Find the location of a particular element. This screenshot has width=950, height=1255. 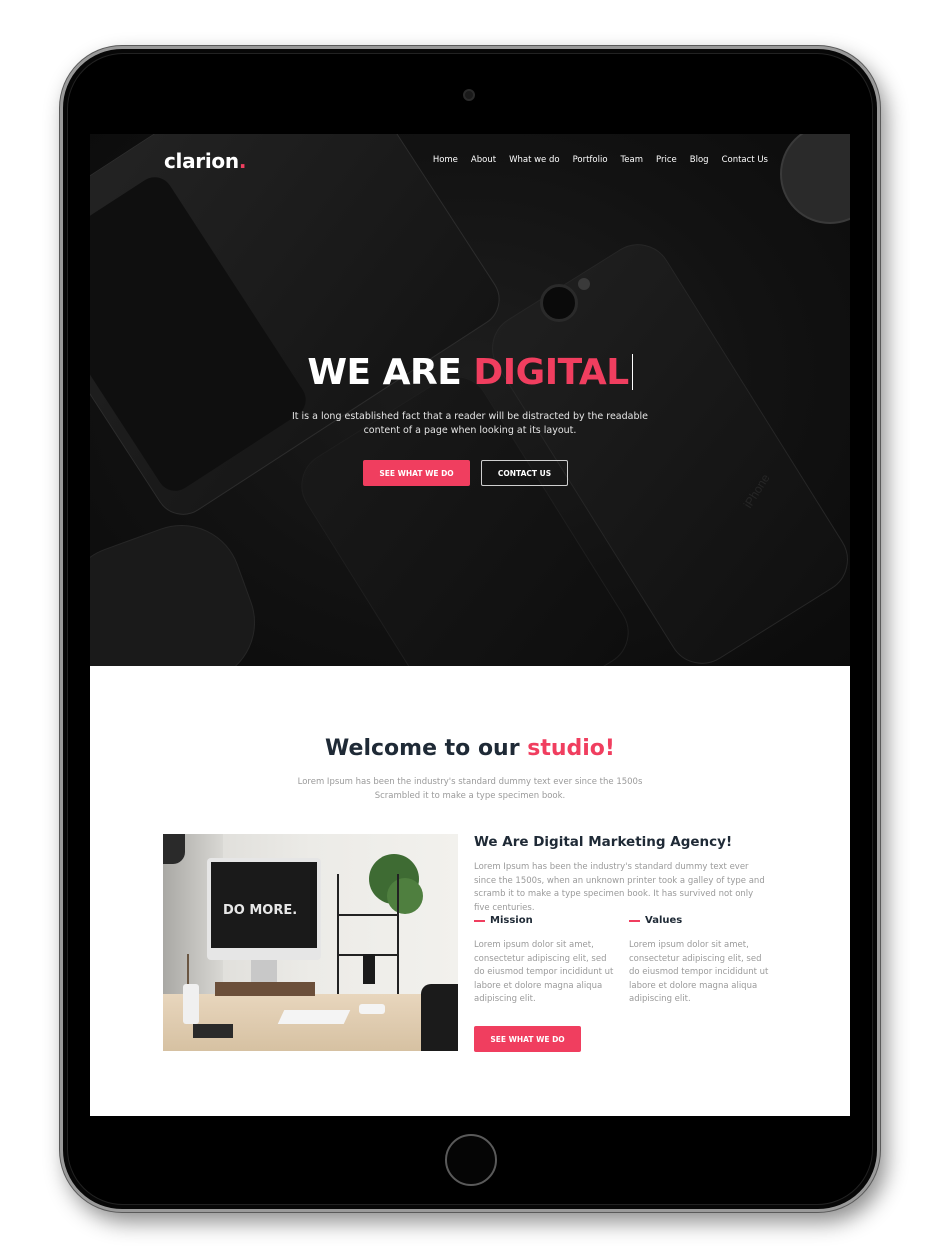

hero-title-accent: DIGITAL is located at coordinates (551, 372).